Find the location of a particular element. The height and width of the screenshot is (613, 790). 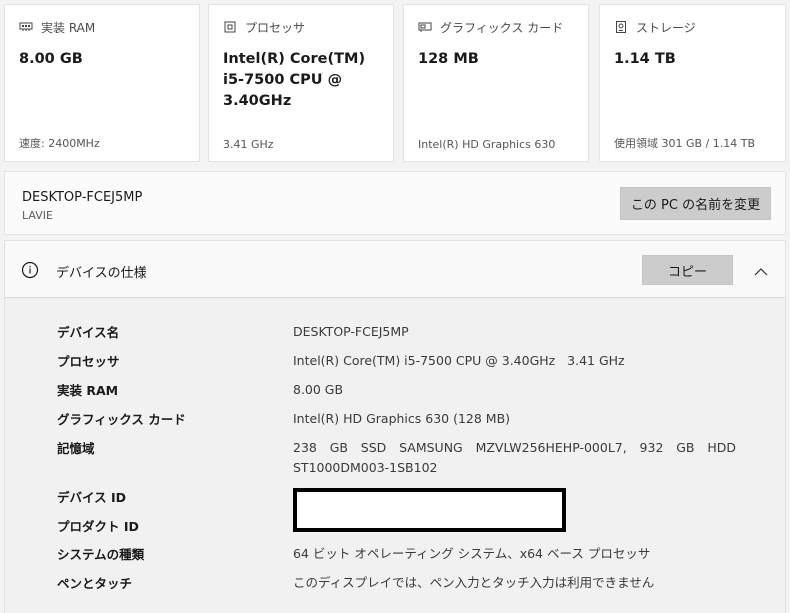

graphics-card-title: グラフィックス カード is located at coordinates (502, 27).